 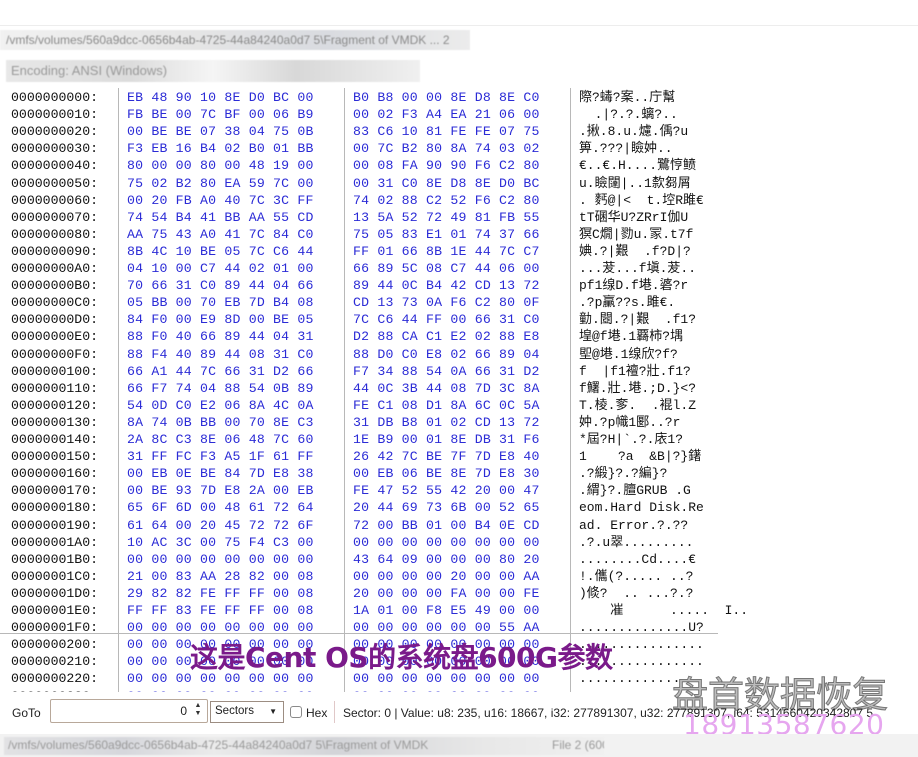 What do you see at coordinates (446, 251) in the screenshot?
I see `hex-bytes-group-2: FF 01 66 8B 1E 44 7C C7` at bounding box center [446, 251].